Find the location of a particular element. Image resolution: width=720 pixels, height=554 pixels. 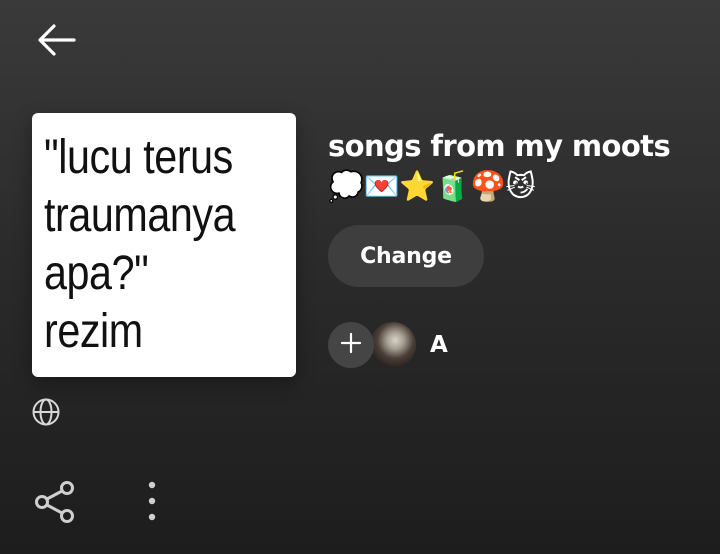

playlist-title: songs from my moots 💭💌⭐🧃🍄😼 is located at coordinates (499, 166).